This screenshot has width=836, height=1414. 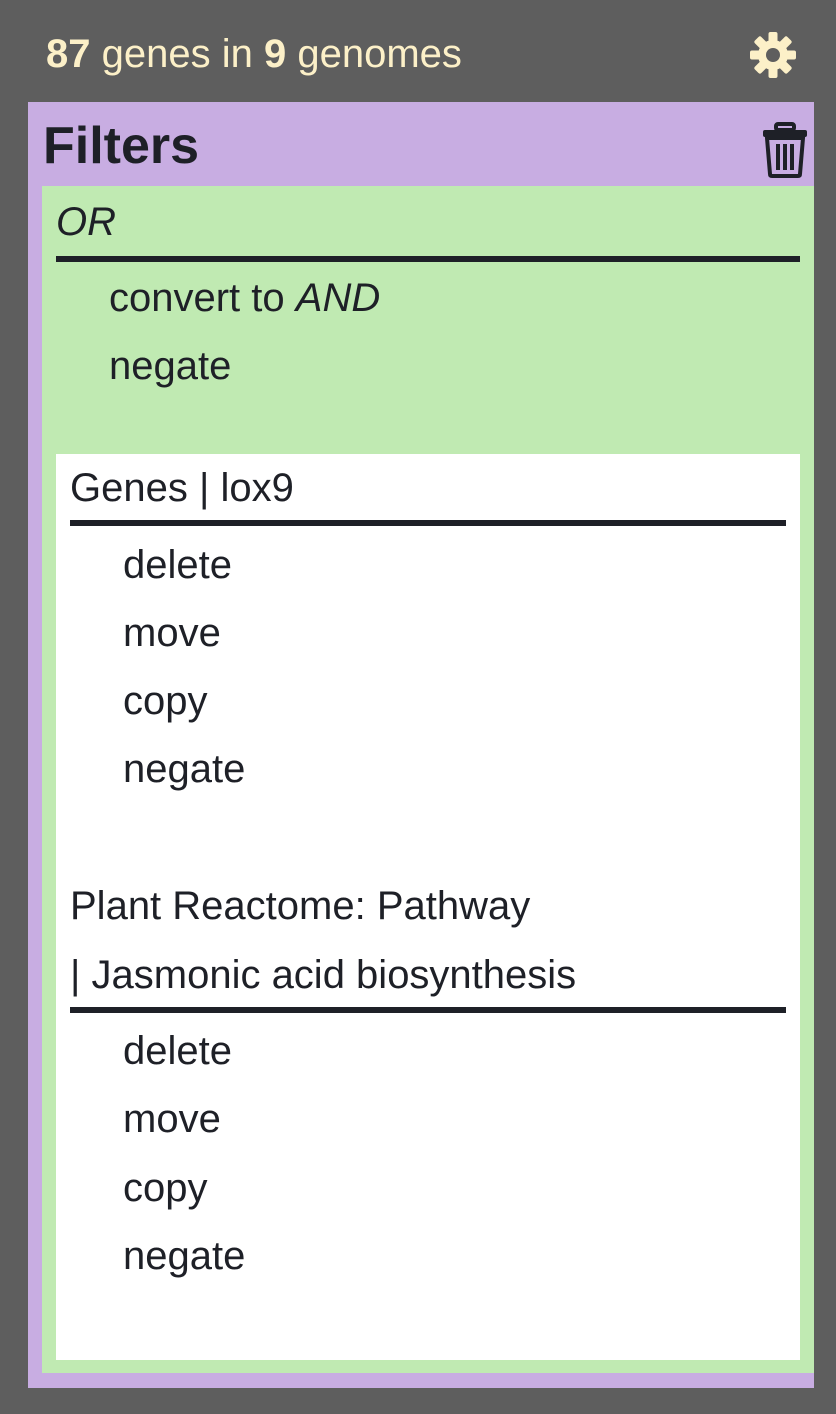 What do you see at coordinates (165, 1188) in the screenshot?
I see `filter-pathway-copy-option: copy` at bounding box center [165, 1188].